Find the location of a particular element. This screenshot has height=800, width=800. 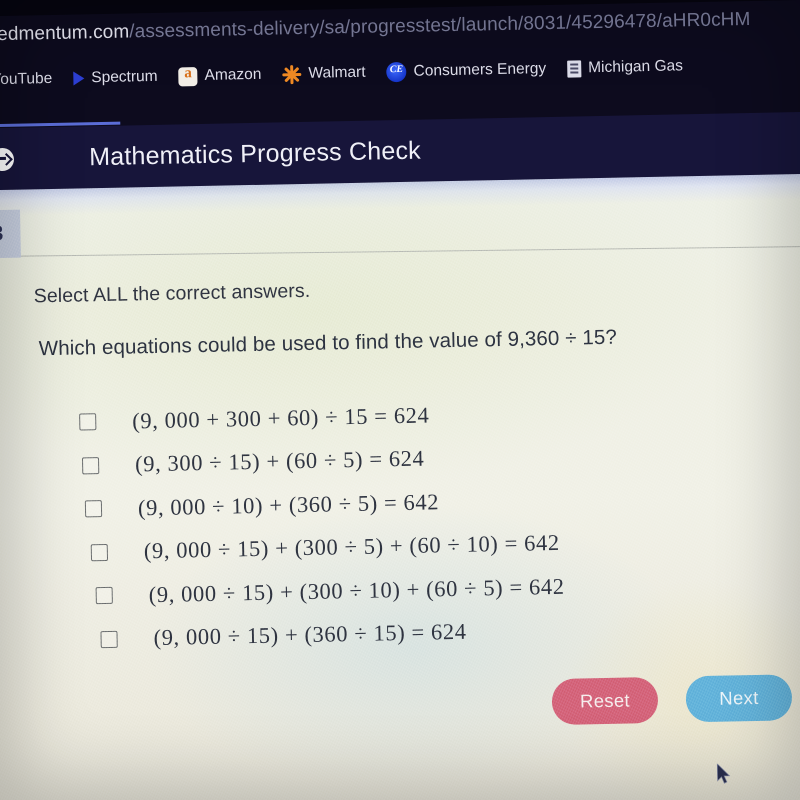

page-title: Mathematics Progress Check is located at coordinates (255, 153).